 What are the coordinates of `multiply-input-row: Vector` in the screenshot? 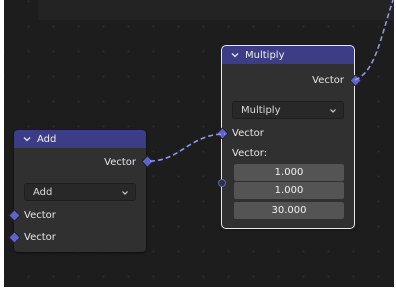 It's located at (288, 133).